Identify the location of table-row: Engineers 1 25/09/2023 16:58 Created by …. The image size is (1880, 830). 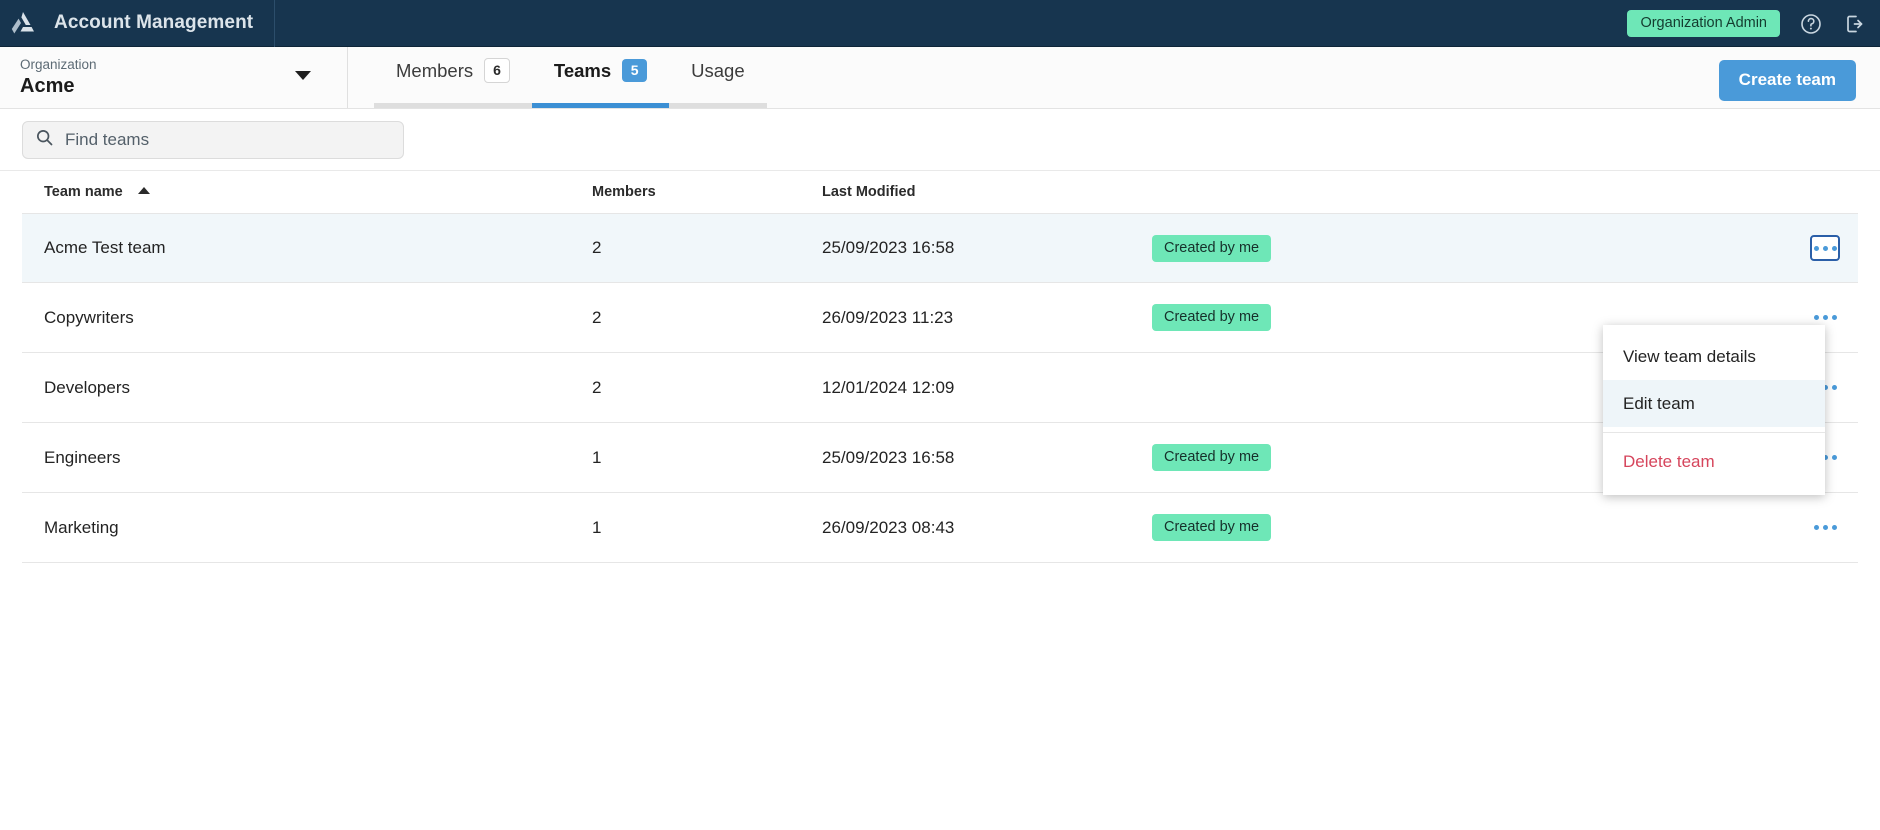
(940, 458).